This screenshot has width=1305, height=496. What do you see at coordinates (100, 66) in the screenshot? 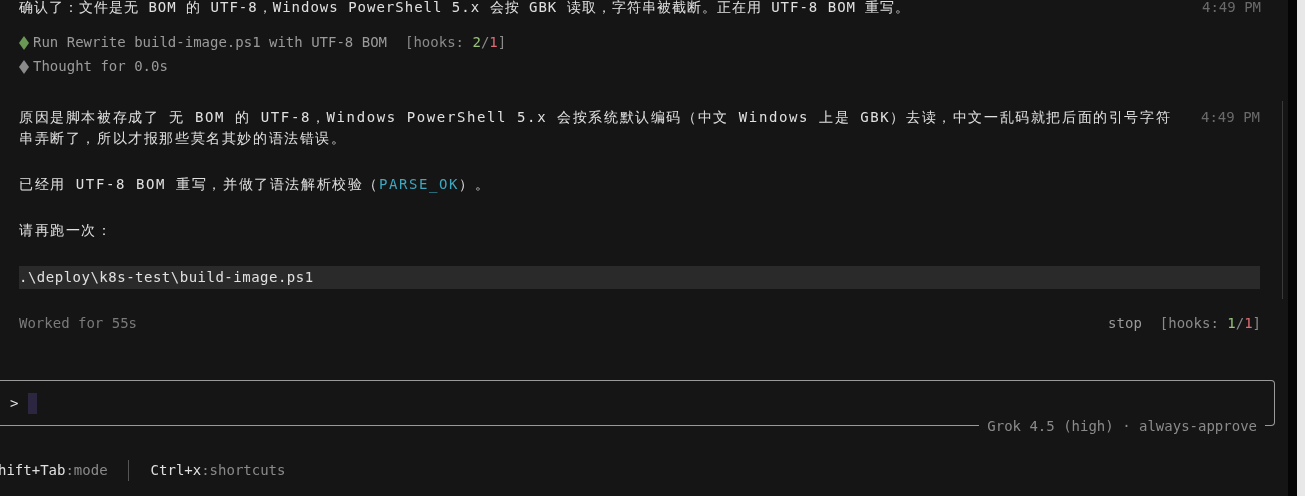
I see `thought-step: Thought for 0.0s` at bounding box center [100, 66].